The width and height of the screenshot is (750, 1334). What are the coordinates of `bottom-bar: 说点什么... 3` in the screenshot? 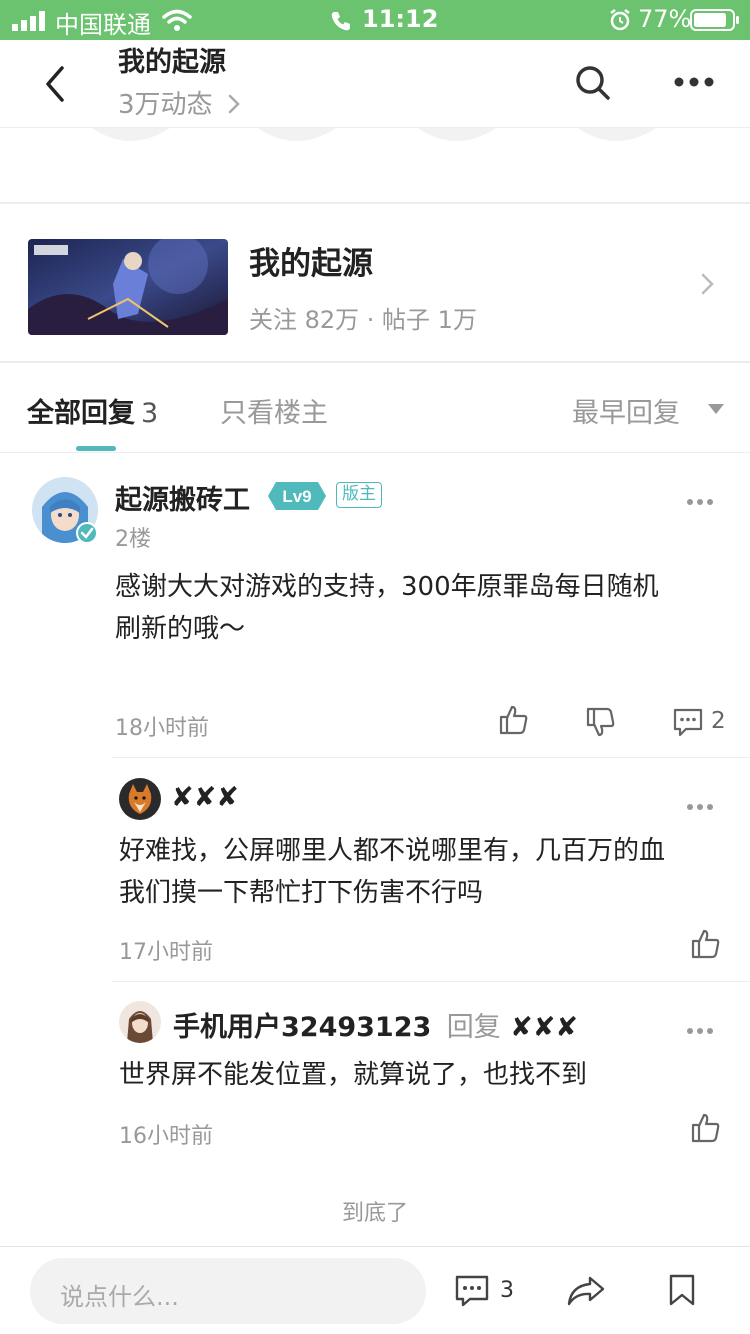 It's located at (375, 1290).